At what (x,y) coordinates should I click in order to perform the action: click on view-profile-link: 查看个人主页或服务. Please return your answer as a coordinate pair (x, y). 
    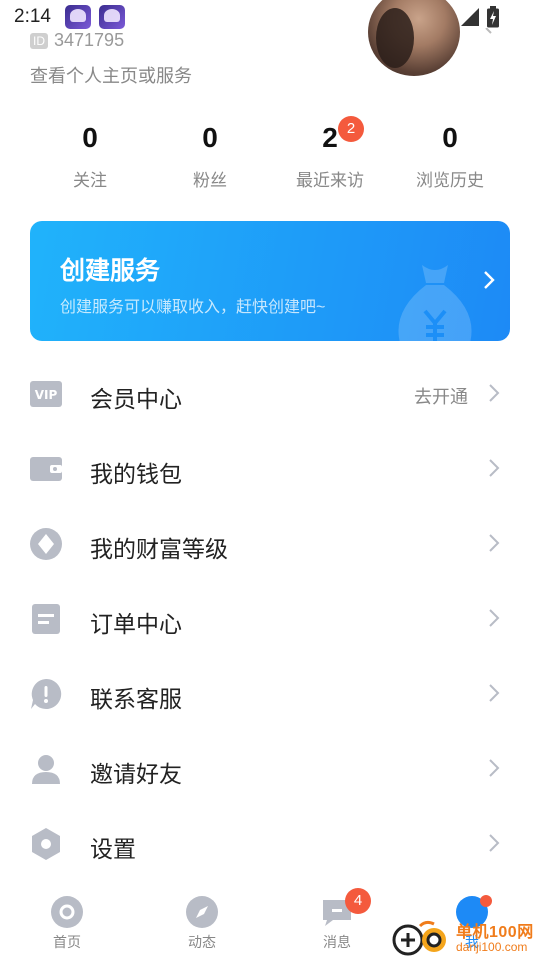
    Looking at the image, I should click on (111, 75).